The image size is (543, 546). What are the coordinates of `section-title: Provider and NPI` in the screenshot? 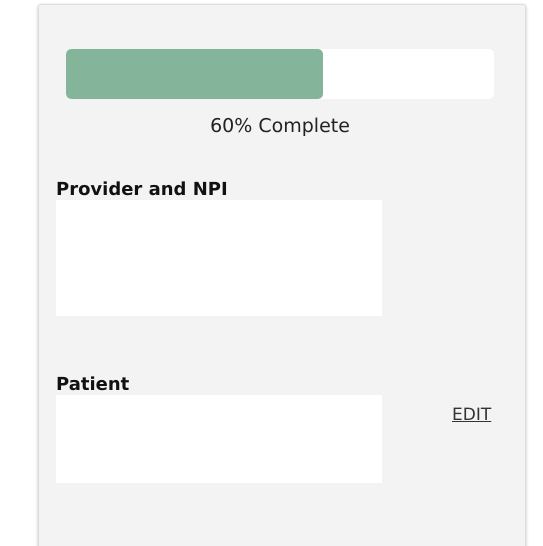 It's located at (142, 189).